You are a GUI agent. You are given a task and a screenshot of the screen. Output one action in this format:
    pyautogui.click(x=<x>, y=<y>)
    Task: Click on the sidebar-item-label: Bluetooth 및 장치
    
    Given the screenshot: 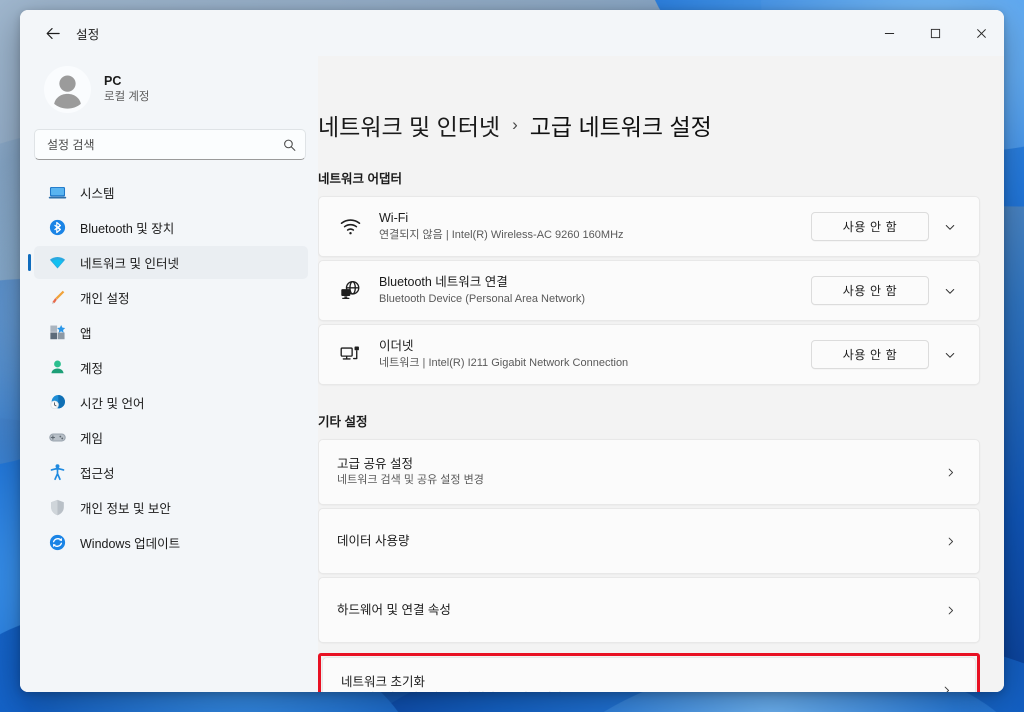 What is the action you would take?
    pyautogui.click(x=127, y=229)
    